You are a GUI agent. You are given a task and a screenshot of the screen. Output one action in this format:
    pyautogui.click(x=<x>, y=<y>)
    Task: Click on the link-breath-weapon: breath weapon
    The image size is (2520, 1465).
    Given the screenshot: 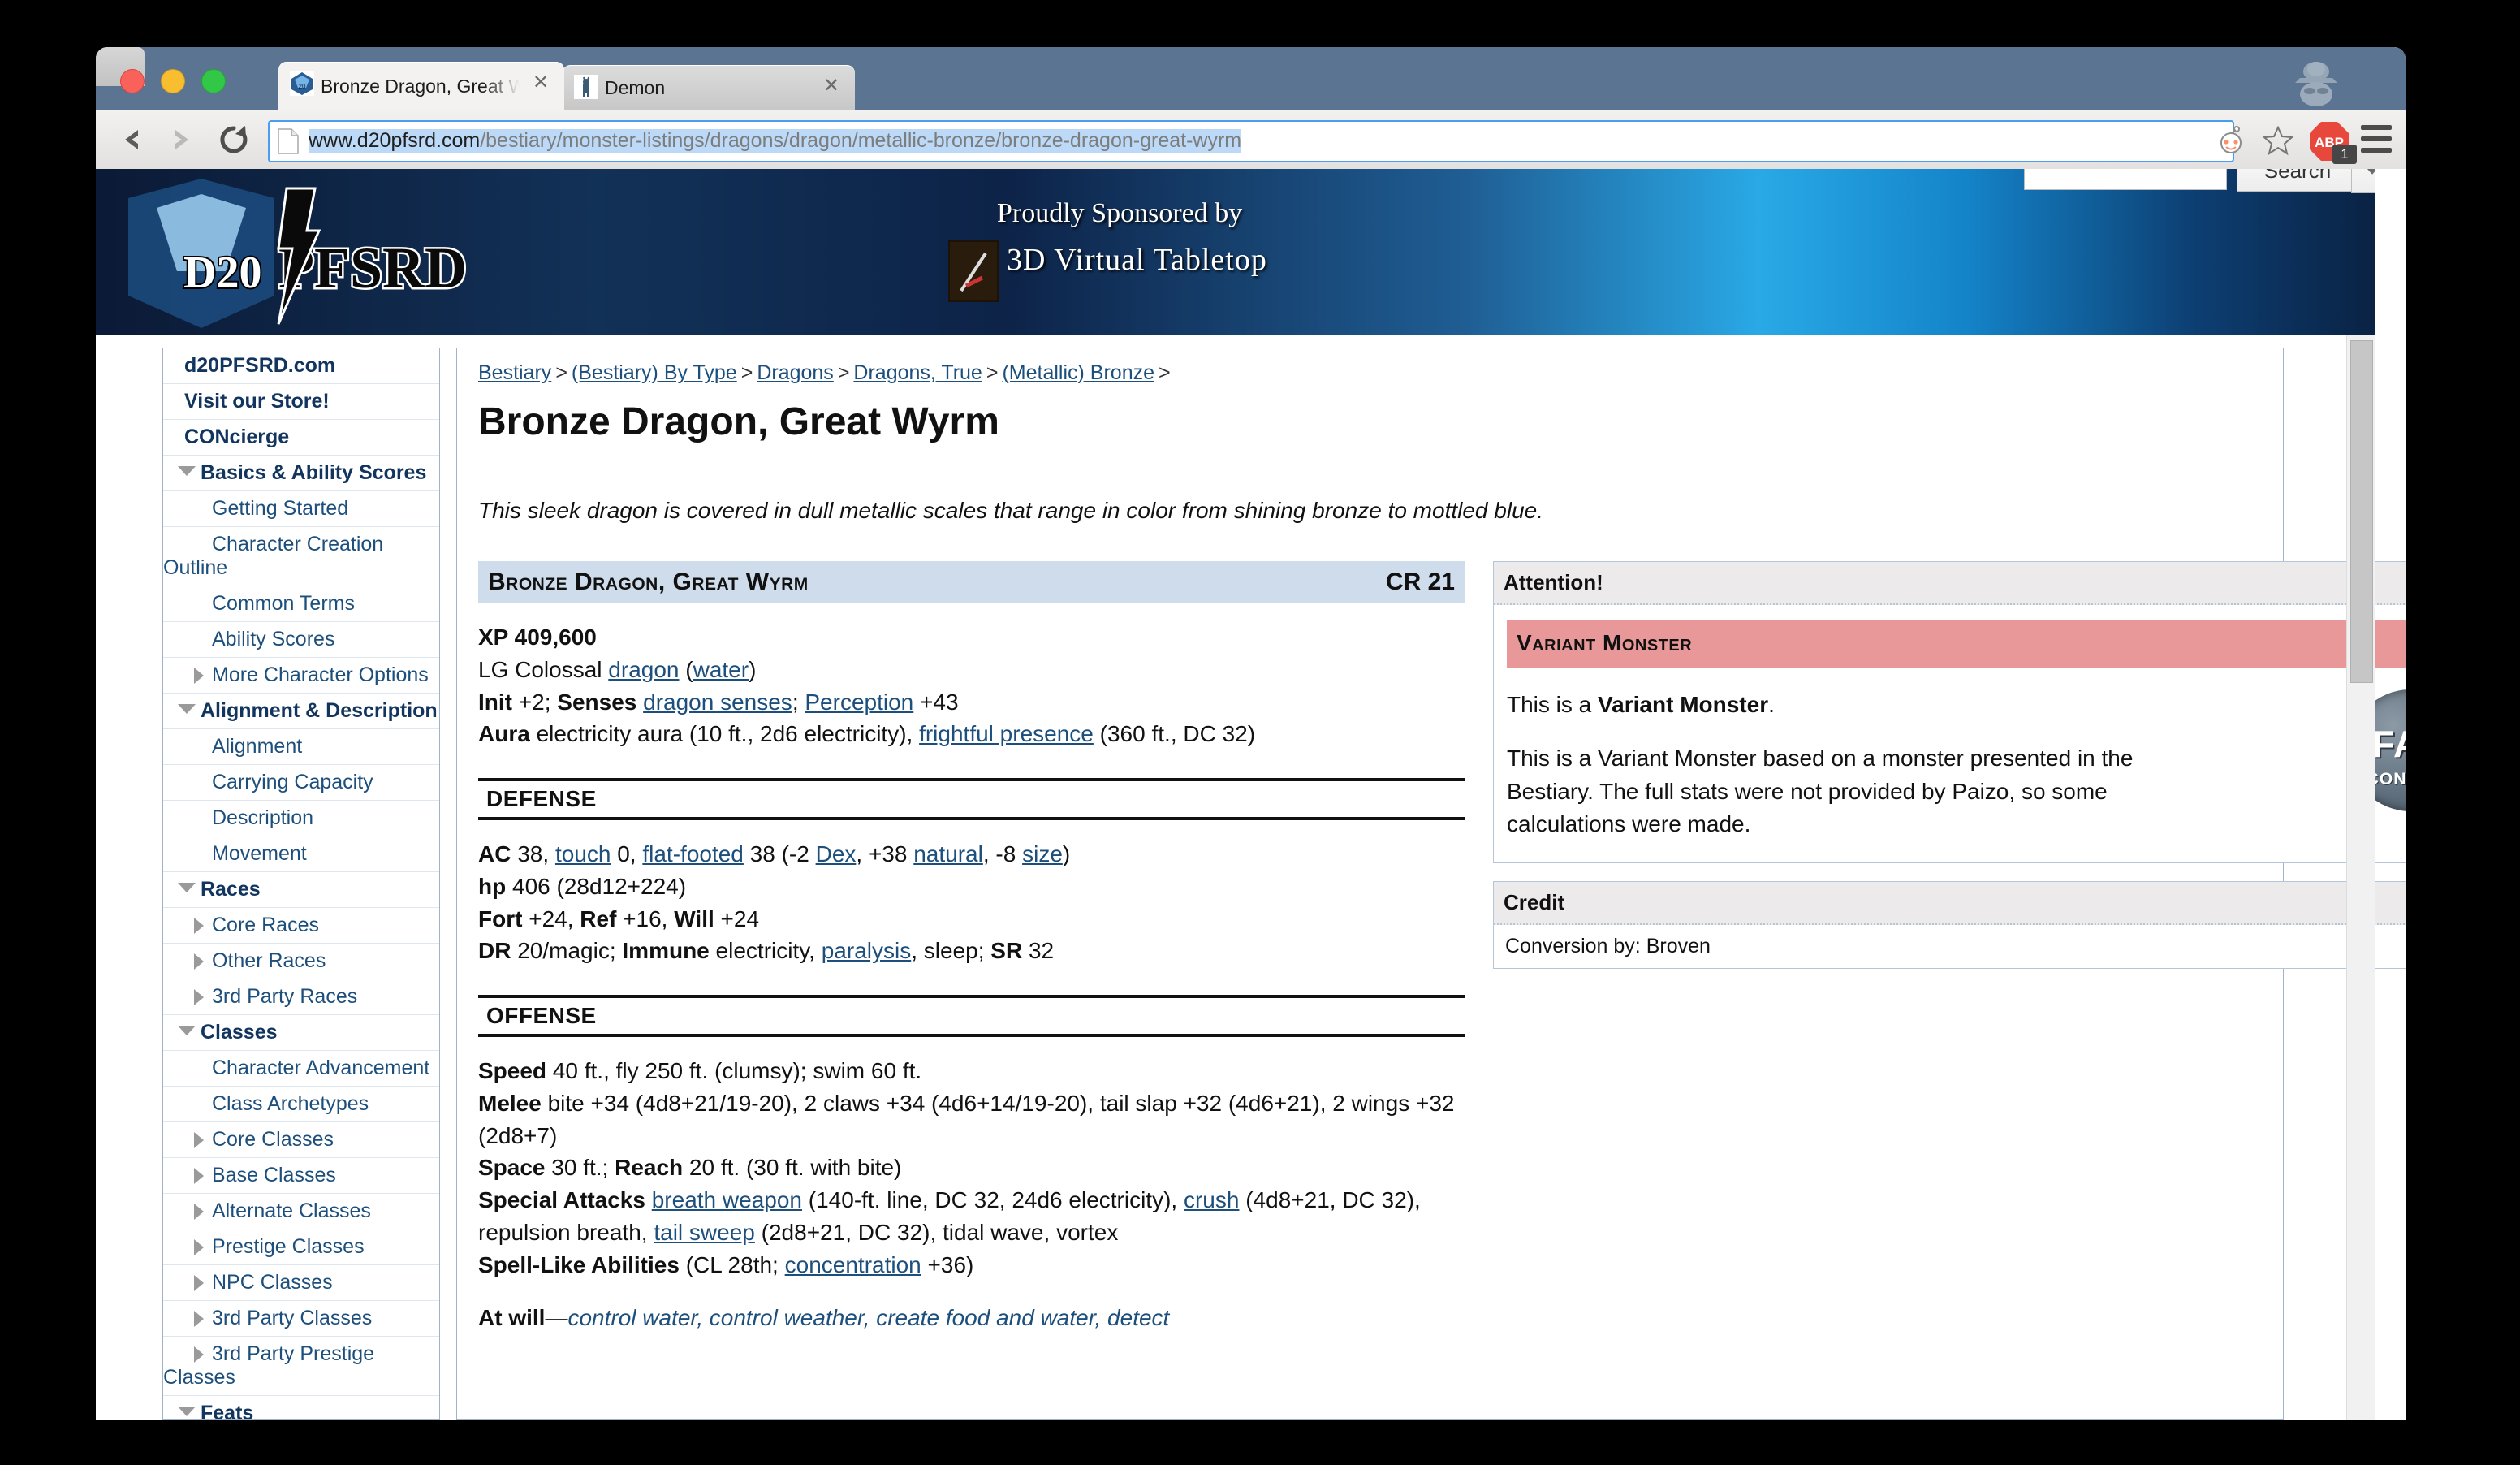 What is the action you would take?
    pyautogui.click(x=727, y=1199)
    